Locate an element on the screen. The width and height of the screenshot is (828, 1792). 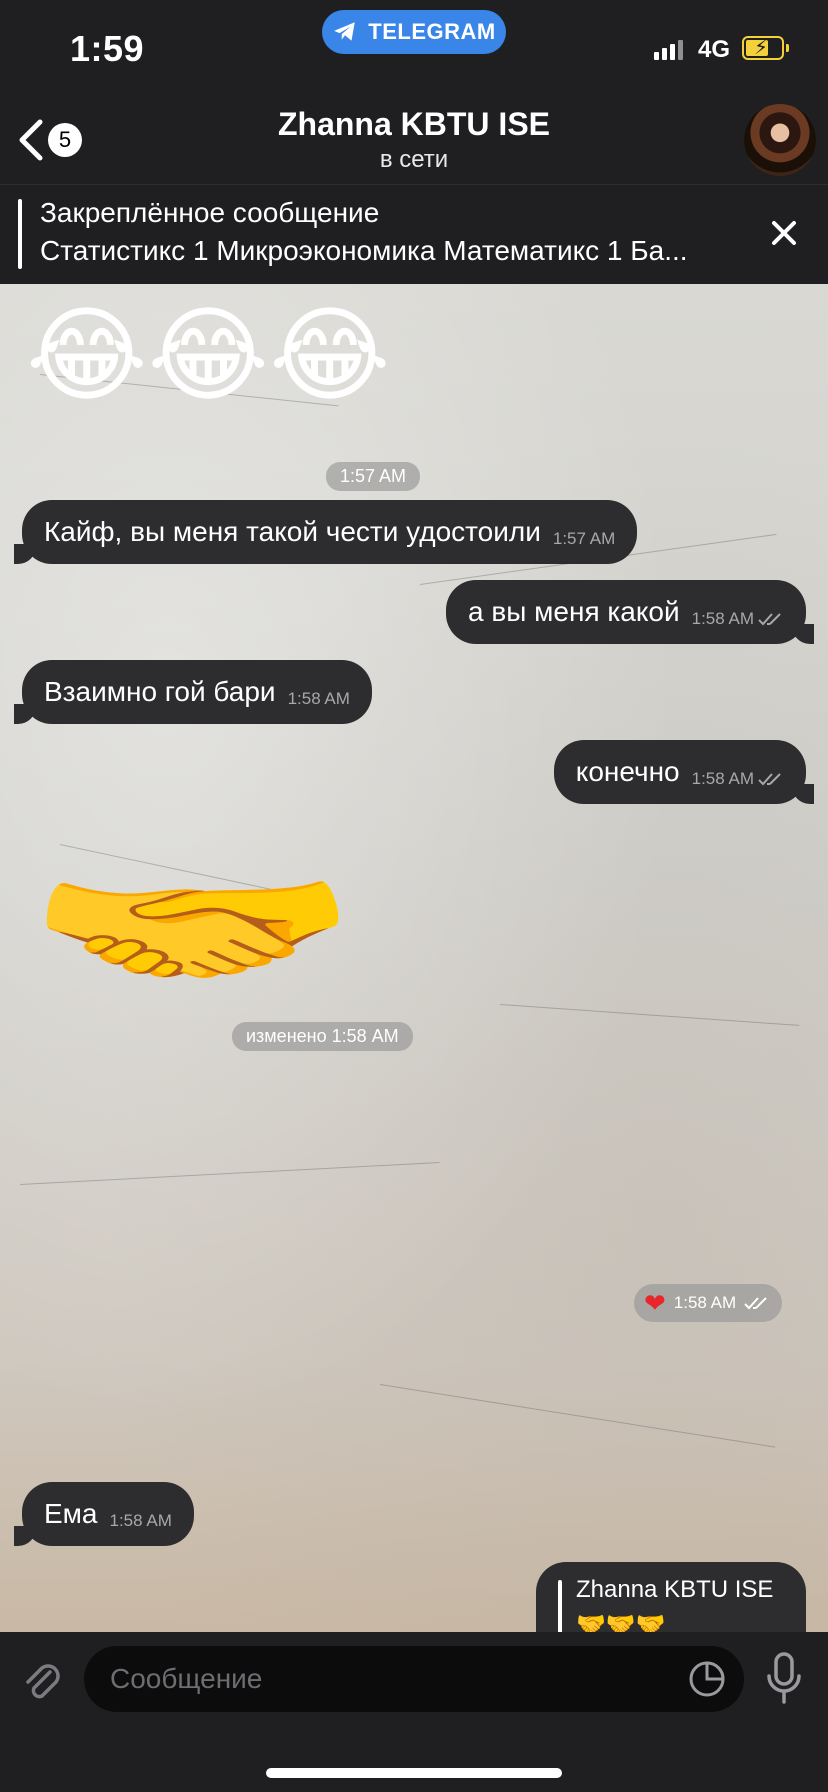
message-bubble-in: Взаимно гой бари 1:58 AM is located at coordinates (193, 692).